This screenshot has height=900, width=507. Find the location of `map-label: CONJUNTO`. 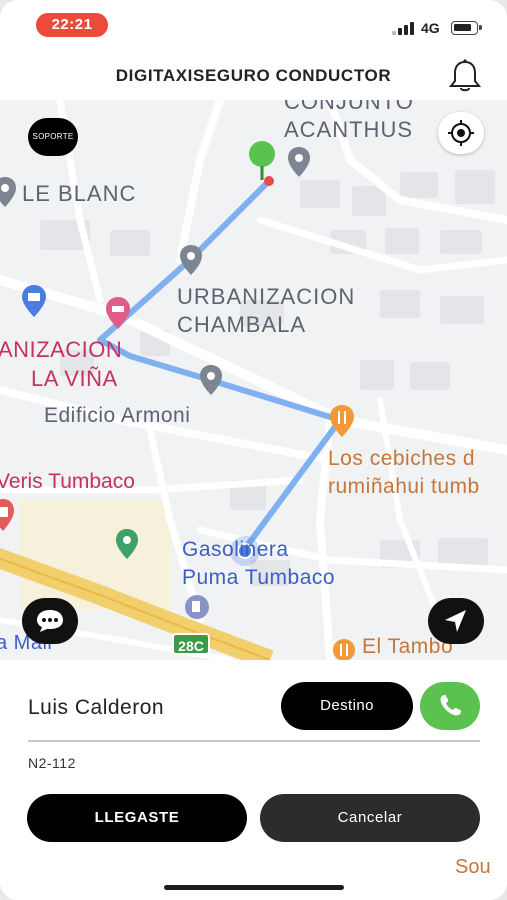

map-label: CONJUNTO is located at coordinates (349, 107).